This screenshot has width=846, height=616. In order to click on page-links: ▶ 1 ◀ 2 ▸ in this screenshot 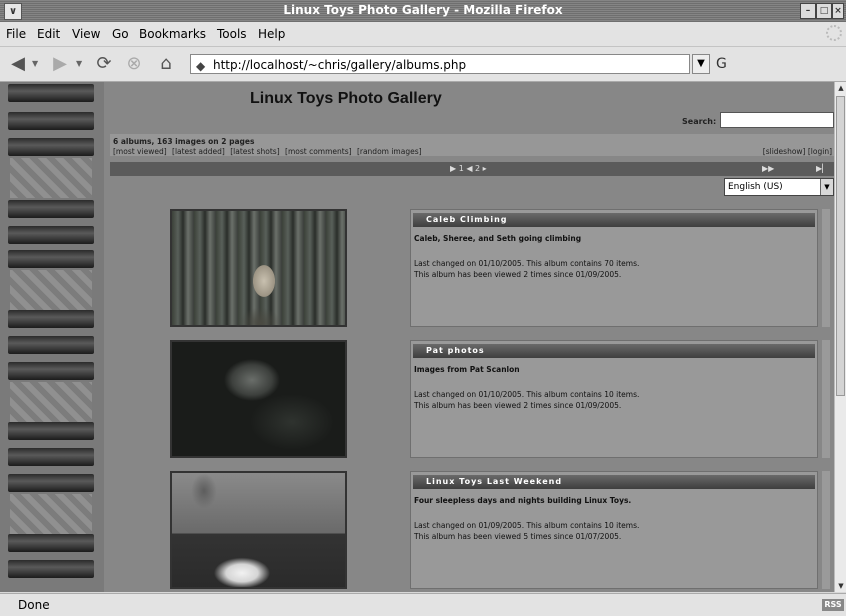, I will do `click(468, 168)`.